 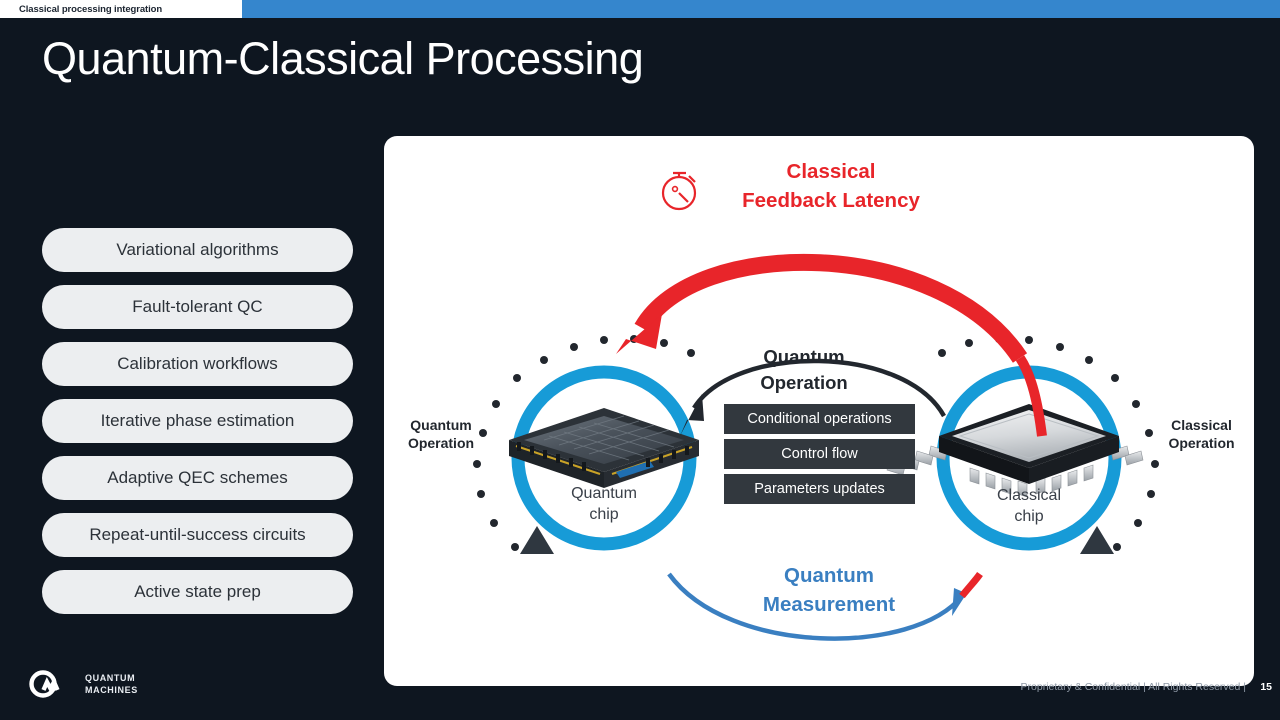 What do you see at coordinates (441, 434) in the screenshot?
I see `left-side-label: Quantum Operation` at bounding box center [441, 434].